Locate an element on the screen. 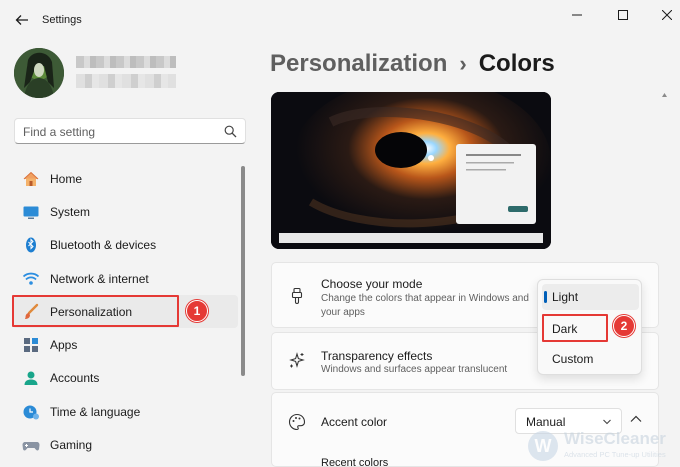  sidebar-item-label: Network & internet is located at coordinates (99, 278).